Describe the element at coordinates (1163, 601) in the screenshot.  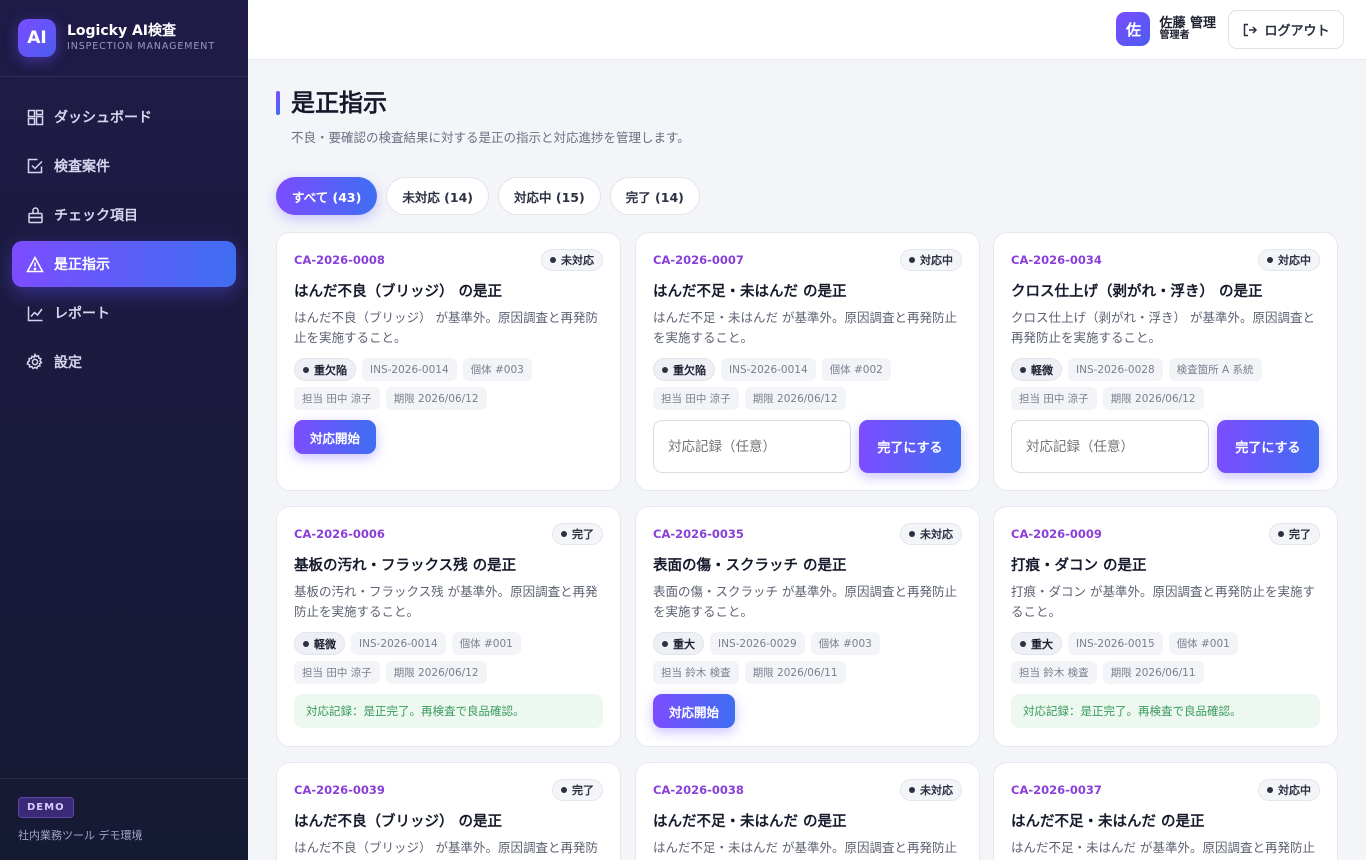
I see `card-description: 打痕・ダコン が基準外。原因調査と再発防止を実施すること。` at that location.